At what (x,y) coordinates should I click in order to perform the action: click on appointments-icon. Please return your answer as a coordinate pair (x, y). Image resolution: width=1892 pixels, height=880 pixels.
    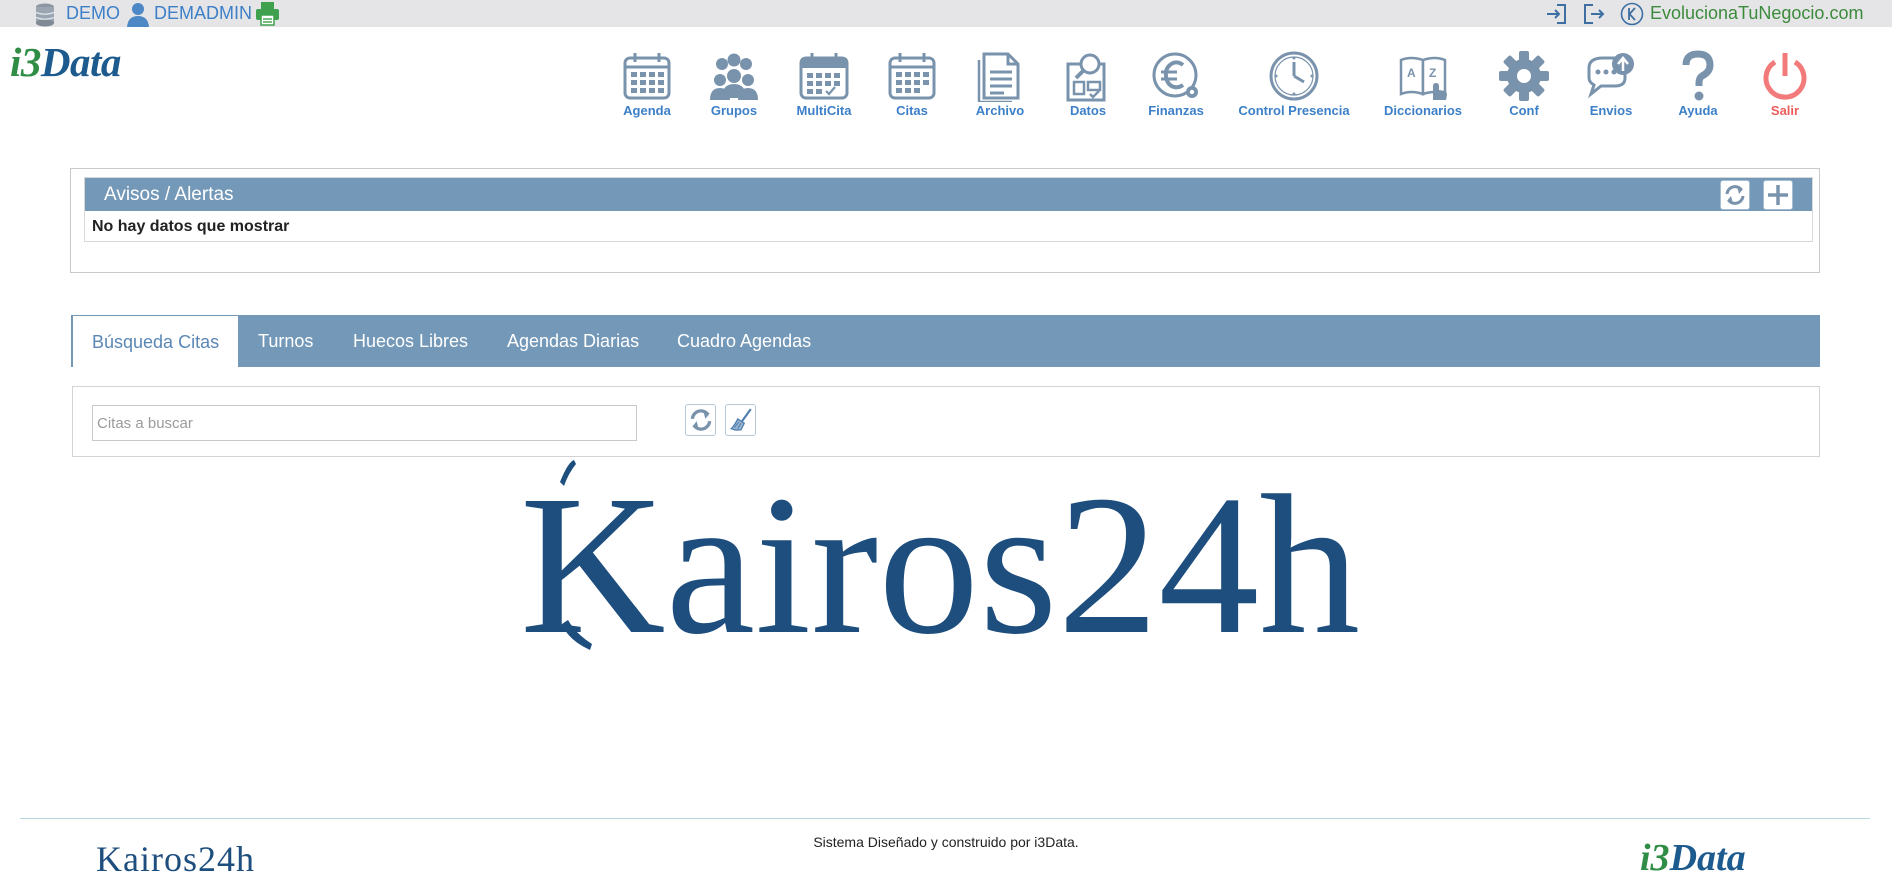
    Looking at the image, I should click on (912, 76).